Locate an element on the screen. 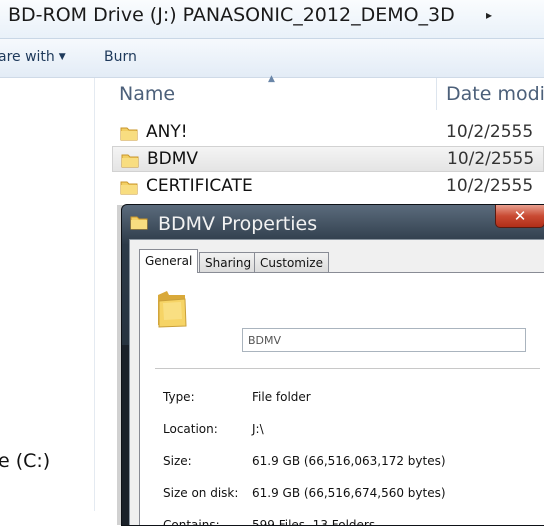 The height and width of the screenshot is (526, 544). navigation-pane is located at coordinates (47, 294).